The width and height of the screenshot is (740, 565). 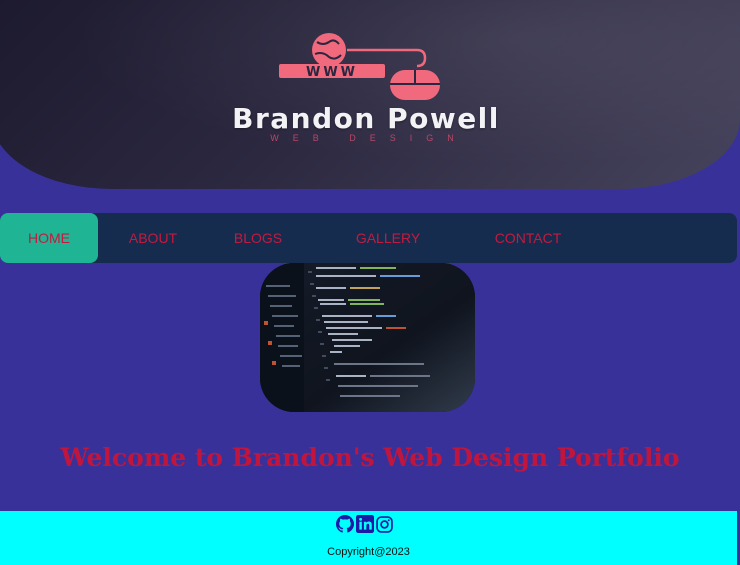 I want to click on logo-text: WWW, so click(x=332, y=72).